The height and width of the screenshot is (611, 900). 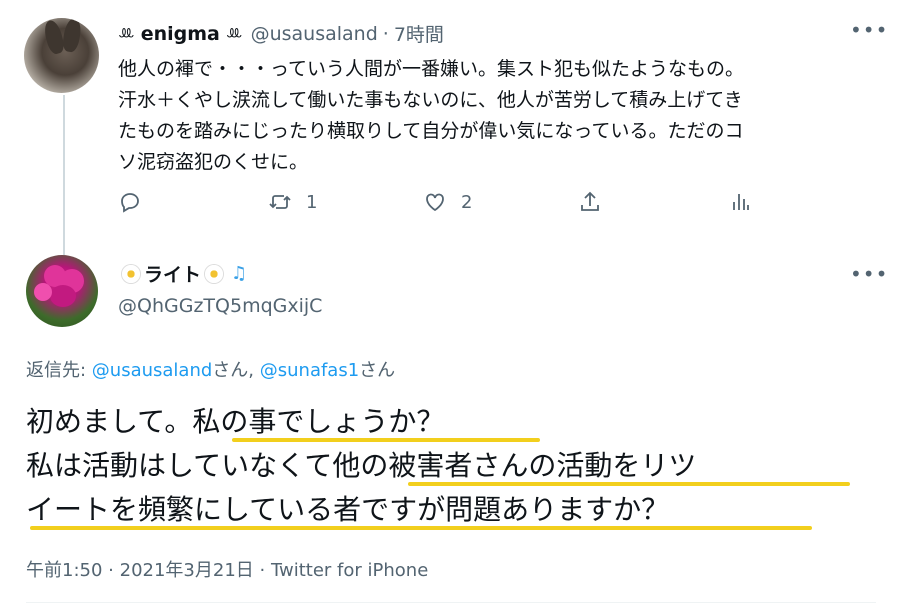 I want to click on tweet-timestamp-link: 午前1:50, so click(x=64, y=570).